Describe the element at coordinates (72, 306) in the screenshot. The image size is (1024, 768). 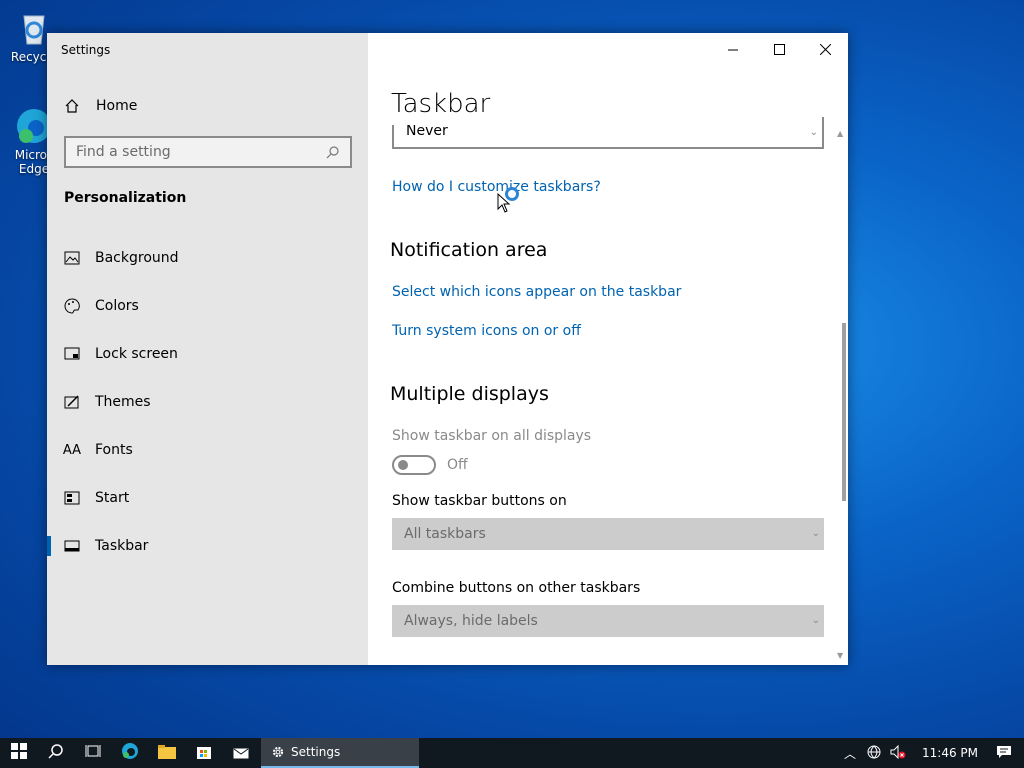
I see `palette-icon` at that location.